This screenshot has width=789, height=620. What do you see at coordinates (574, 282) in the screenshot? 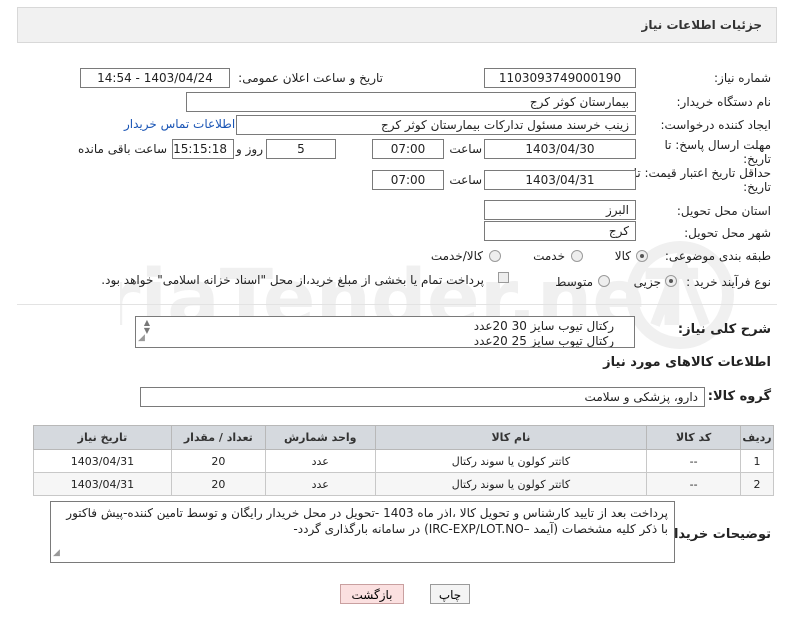
I see `process-option-medium: متوسط` at bounding box center [574, 282].